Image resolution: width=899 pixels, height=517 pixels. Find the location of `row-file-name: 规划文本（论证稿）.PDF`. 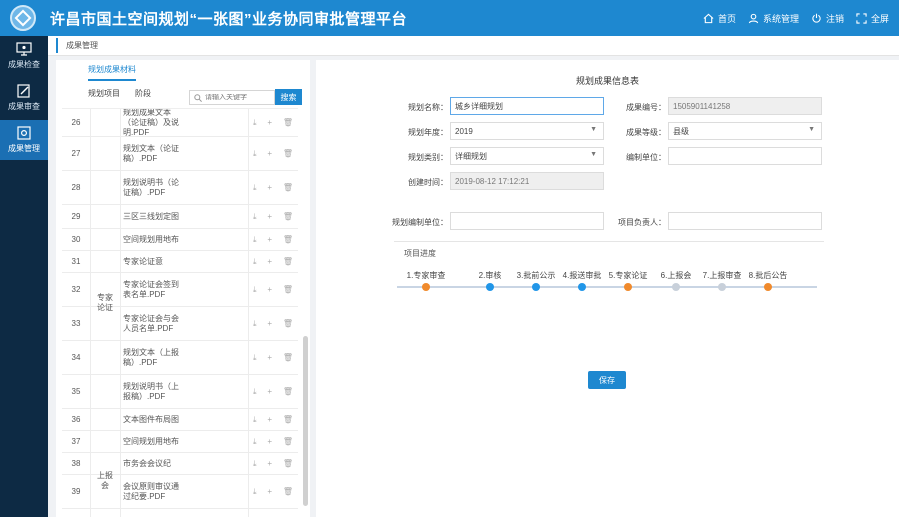

row-file-name: 规划文本（论证稿）.PDF is located at coordinates (152, 154).